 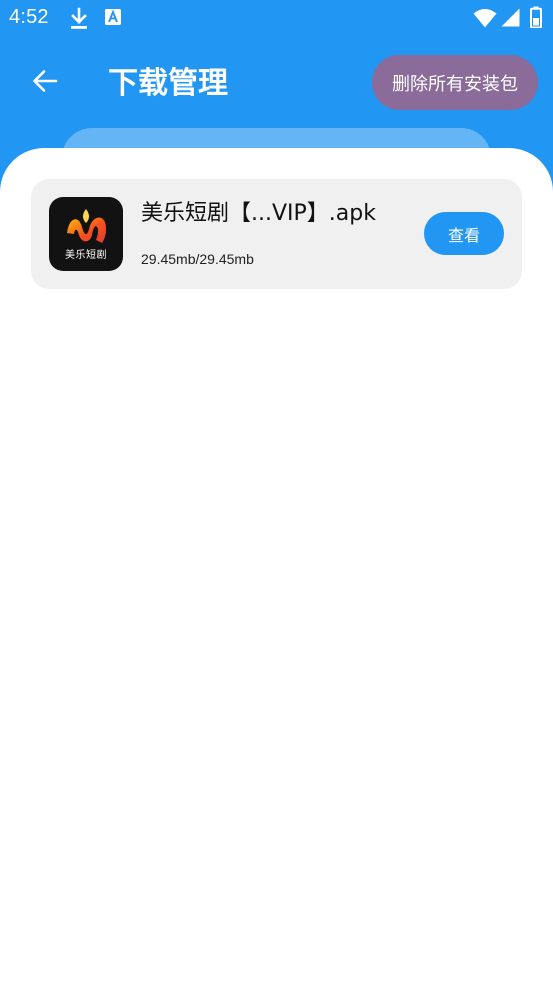 What do you see at coordinates (455, 82) in the screenshot?
I see `delete-all-packages-button: 删除所有安装包` at bounding box center [455, 82].